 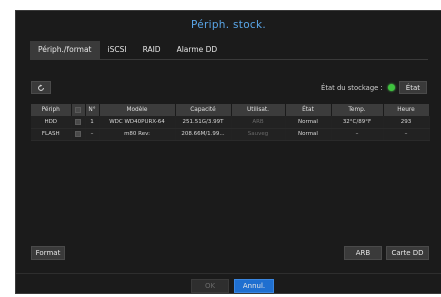 I want to click on col-device: Périph, so click(x=51, y=110).